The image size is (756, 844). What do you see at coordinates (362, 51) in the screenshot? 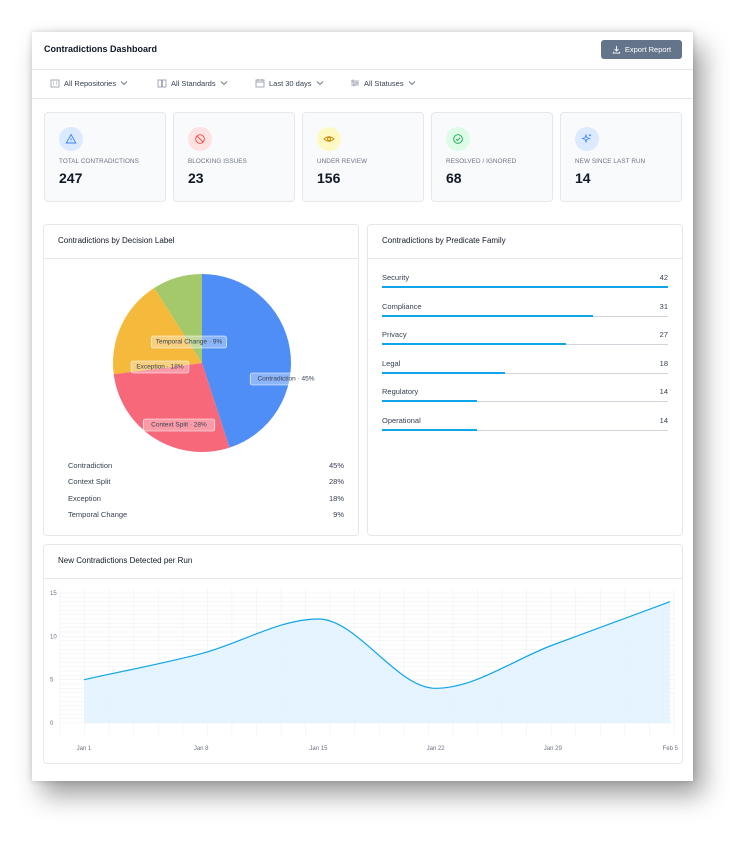
I see `header: Contradictions Dashboard Export Report` at bounding box center [362, 51].